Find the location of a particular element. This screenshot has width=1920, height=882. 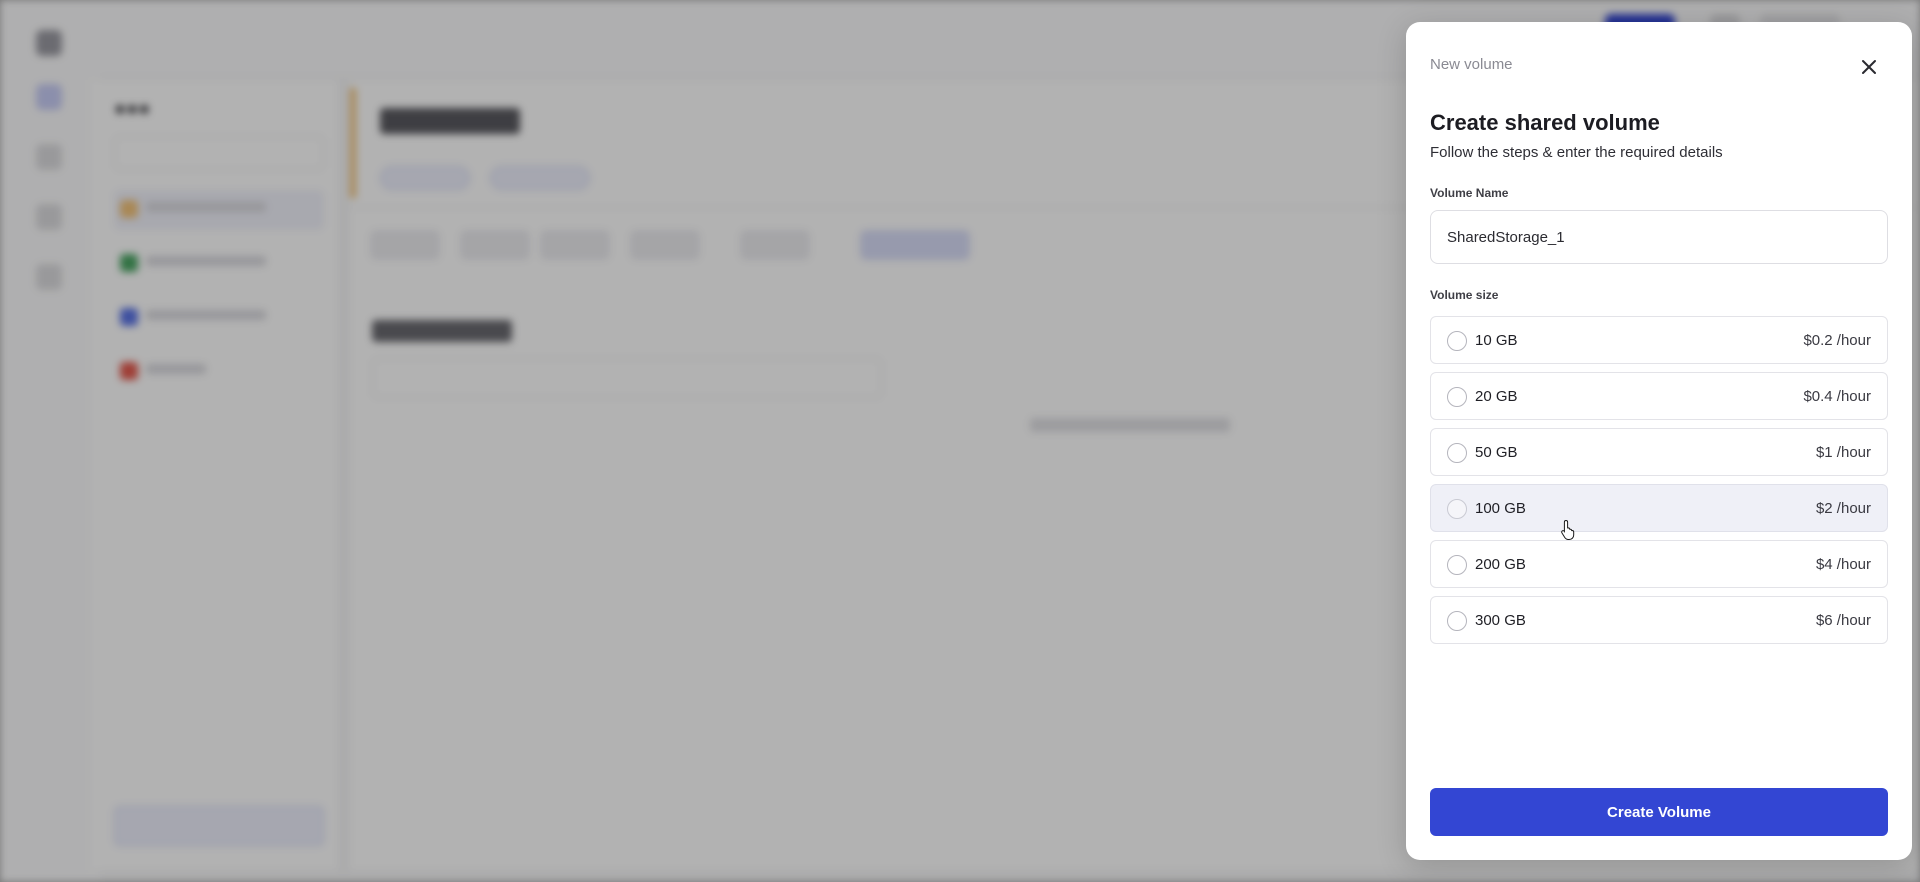

option-price: $0.4 /hour is located at coordinates (1837, 396).